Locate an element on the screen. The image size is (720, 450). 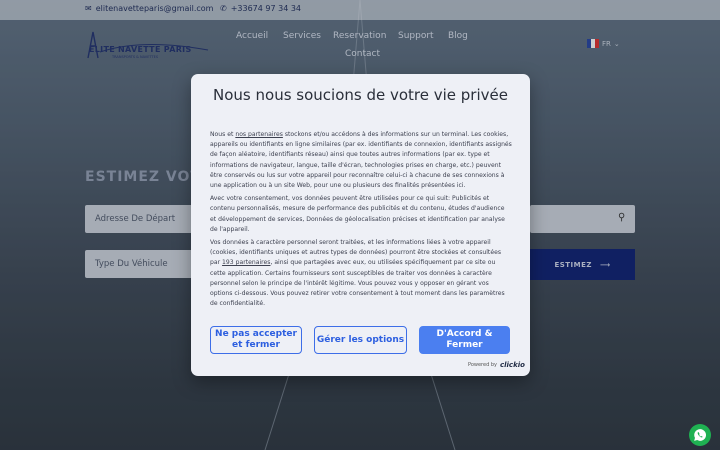
powered-by-label: Powered by is located at coordinates (482, 365).